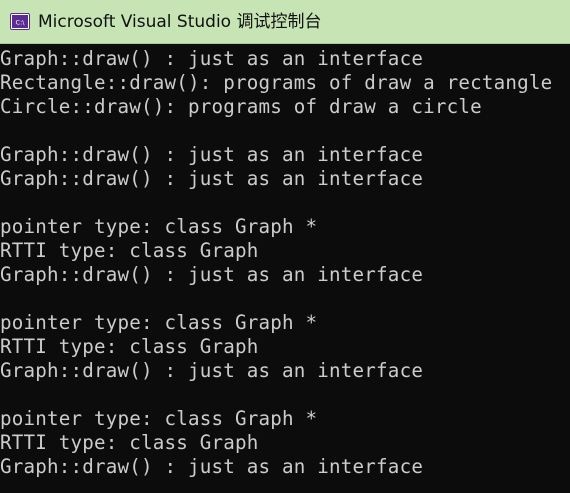  I want to click on app-icon-text: C:\, so click(21, 23).